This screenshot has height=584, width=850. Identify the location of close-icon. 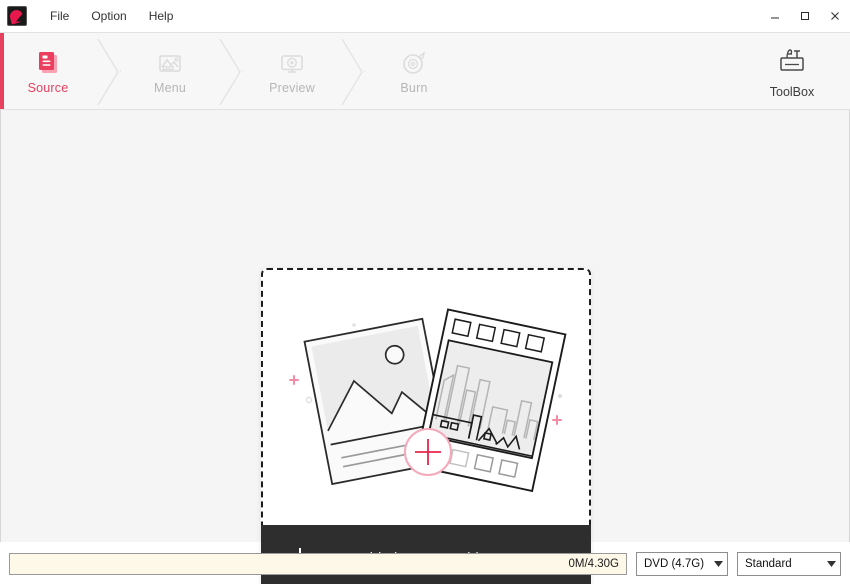
(835, 16).